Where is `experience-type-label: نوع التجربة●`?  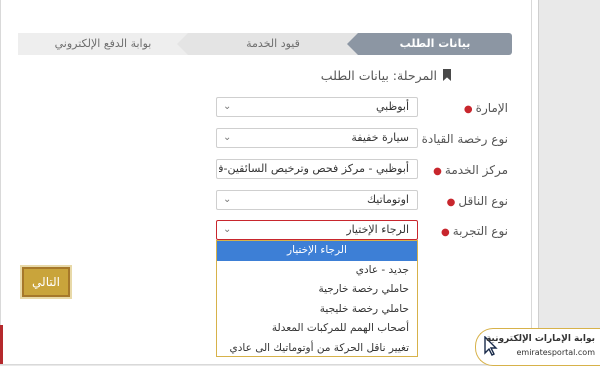
experience-type-label: نوع التجربة● is located at coordinates (474, 231).